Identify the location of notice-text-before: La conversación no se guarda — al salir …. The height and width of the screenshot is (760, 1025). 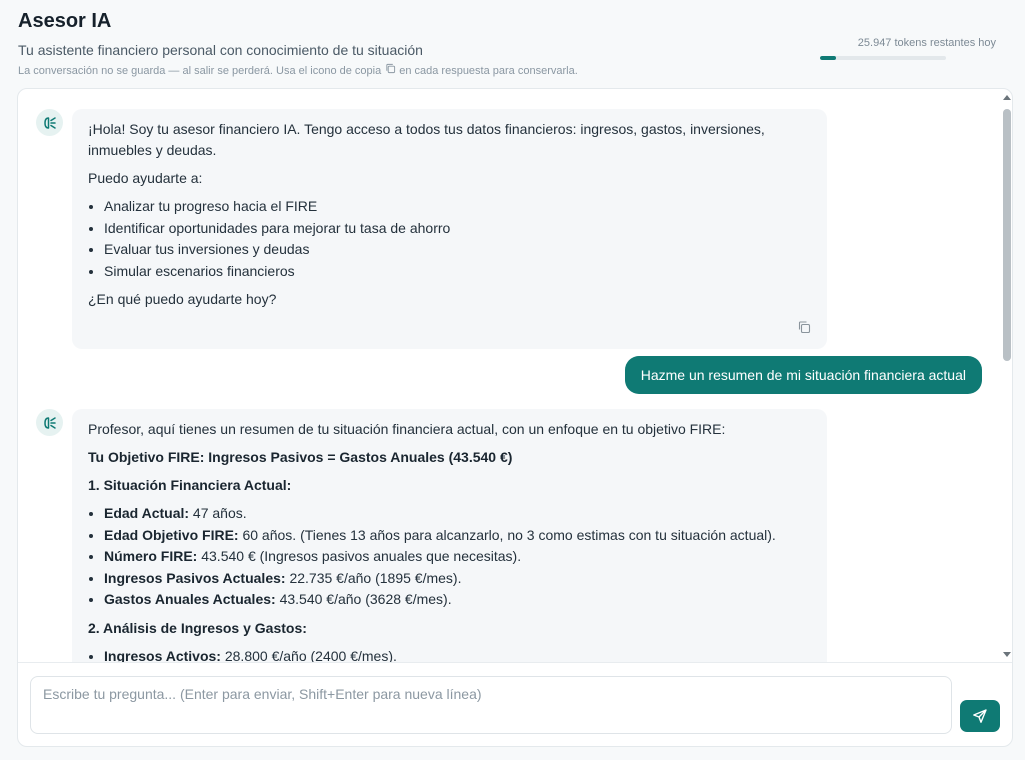
(200, 70).